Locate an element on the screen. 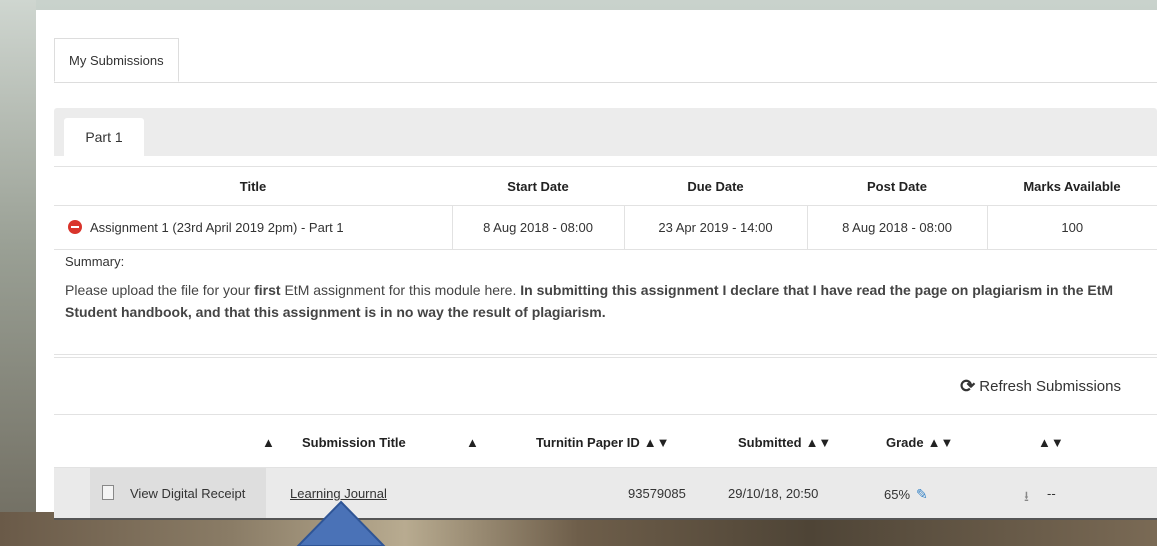  download-icon: ⭳ is located at coordinates (1026, 498).